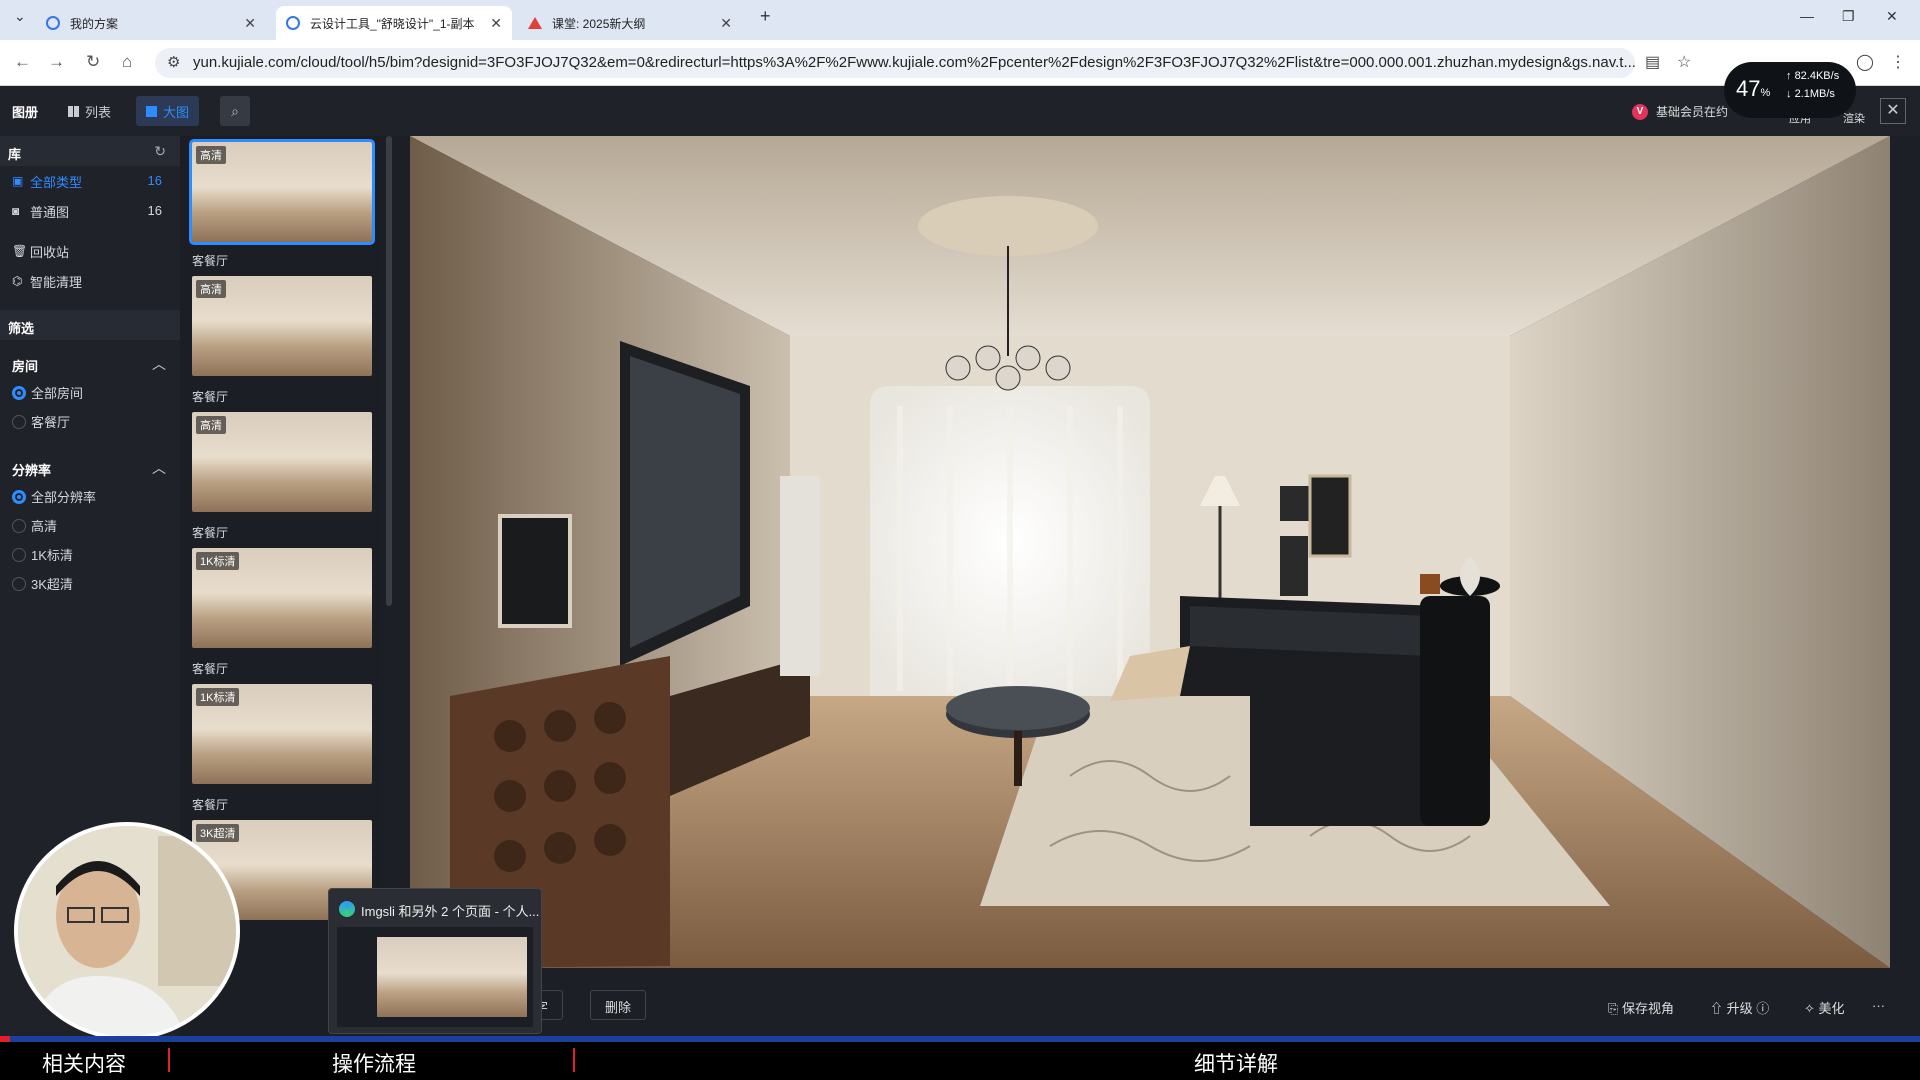 This screenshot has height=1080, width=1920. I want to click on caption-process: 操作流程, so click(374, 1064).